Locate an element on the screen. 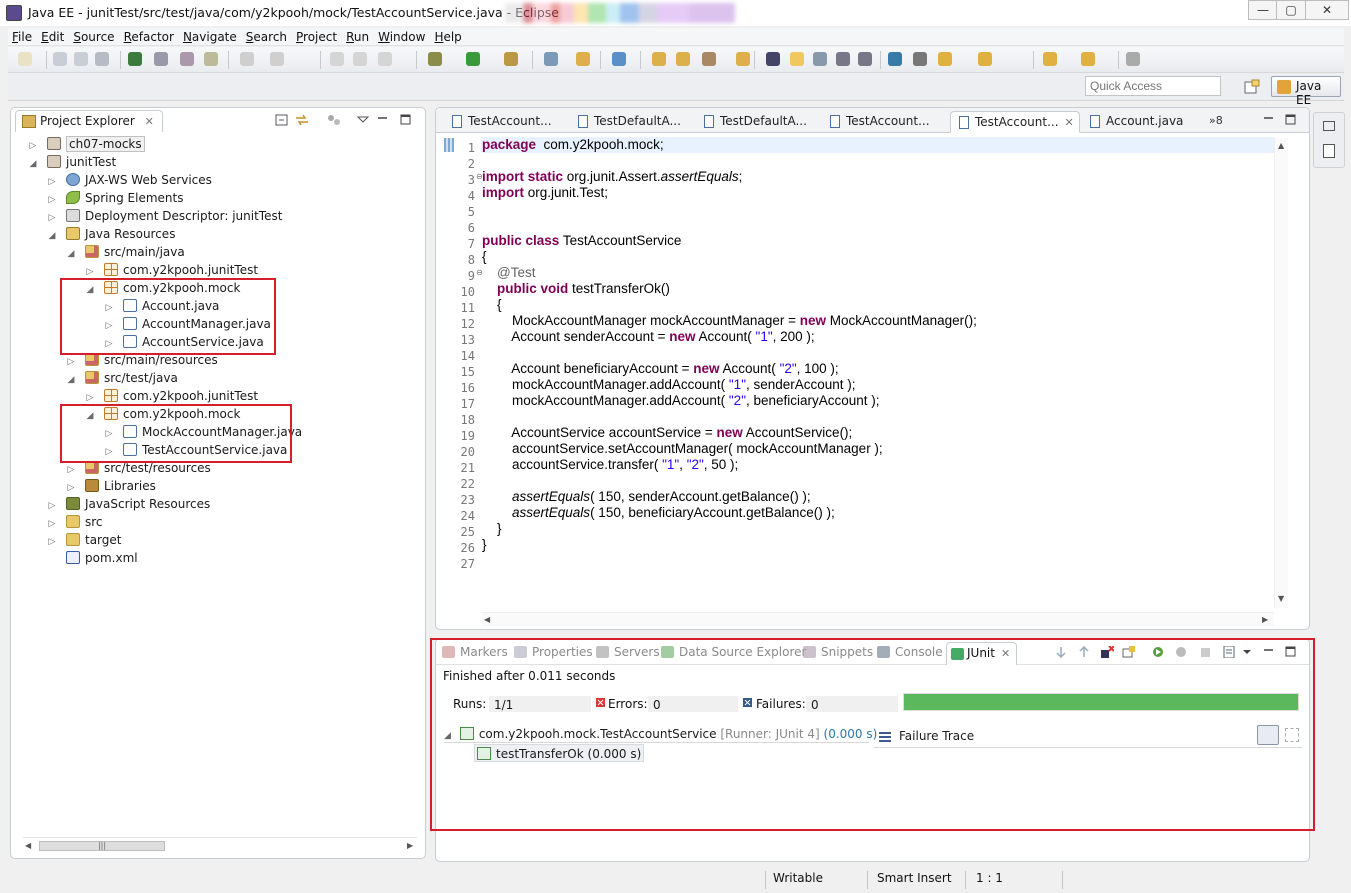  resume-icon is located at coordinates (338, 60).